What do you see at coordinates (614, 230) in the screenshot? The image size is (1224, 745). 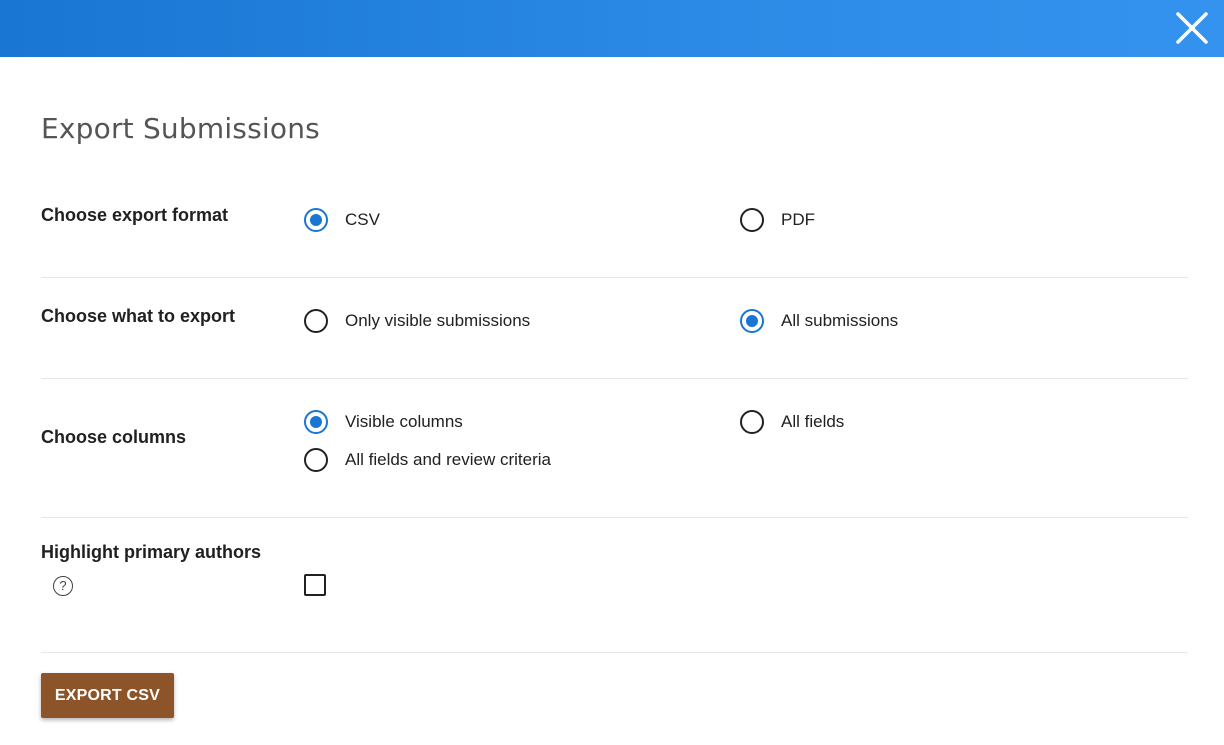 I see `export-format-row: Choose export format CSV PDF` at bounding box center [614, 230].